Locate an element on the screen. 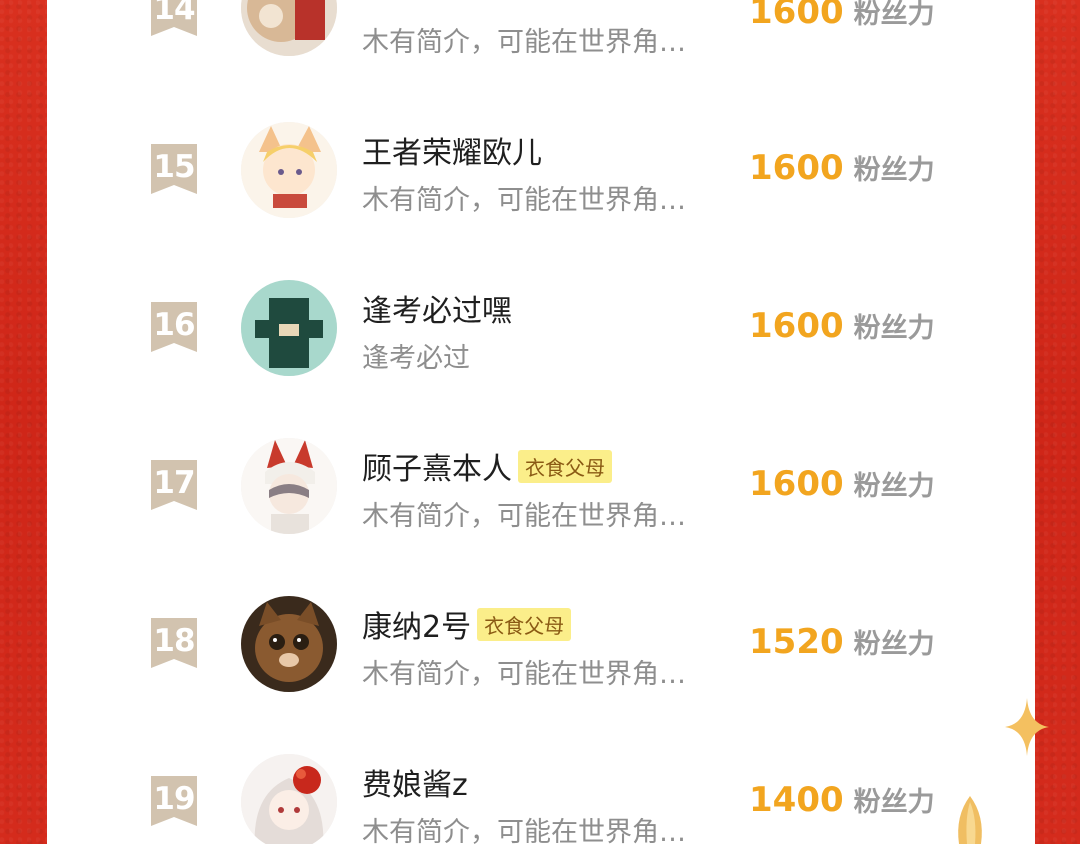 The height and width of the screenshot is (844, 1080). fan-score-value: 1400 is located at coordinates (796, 800).